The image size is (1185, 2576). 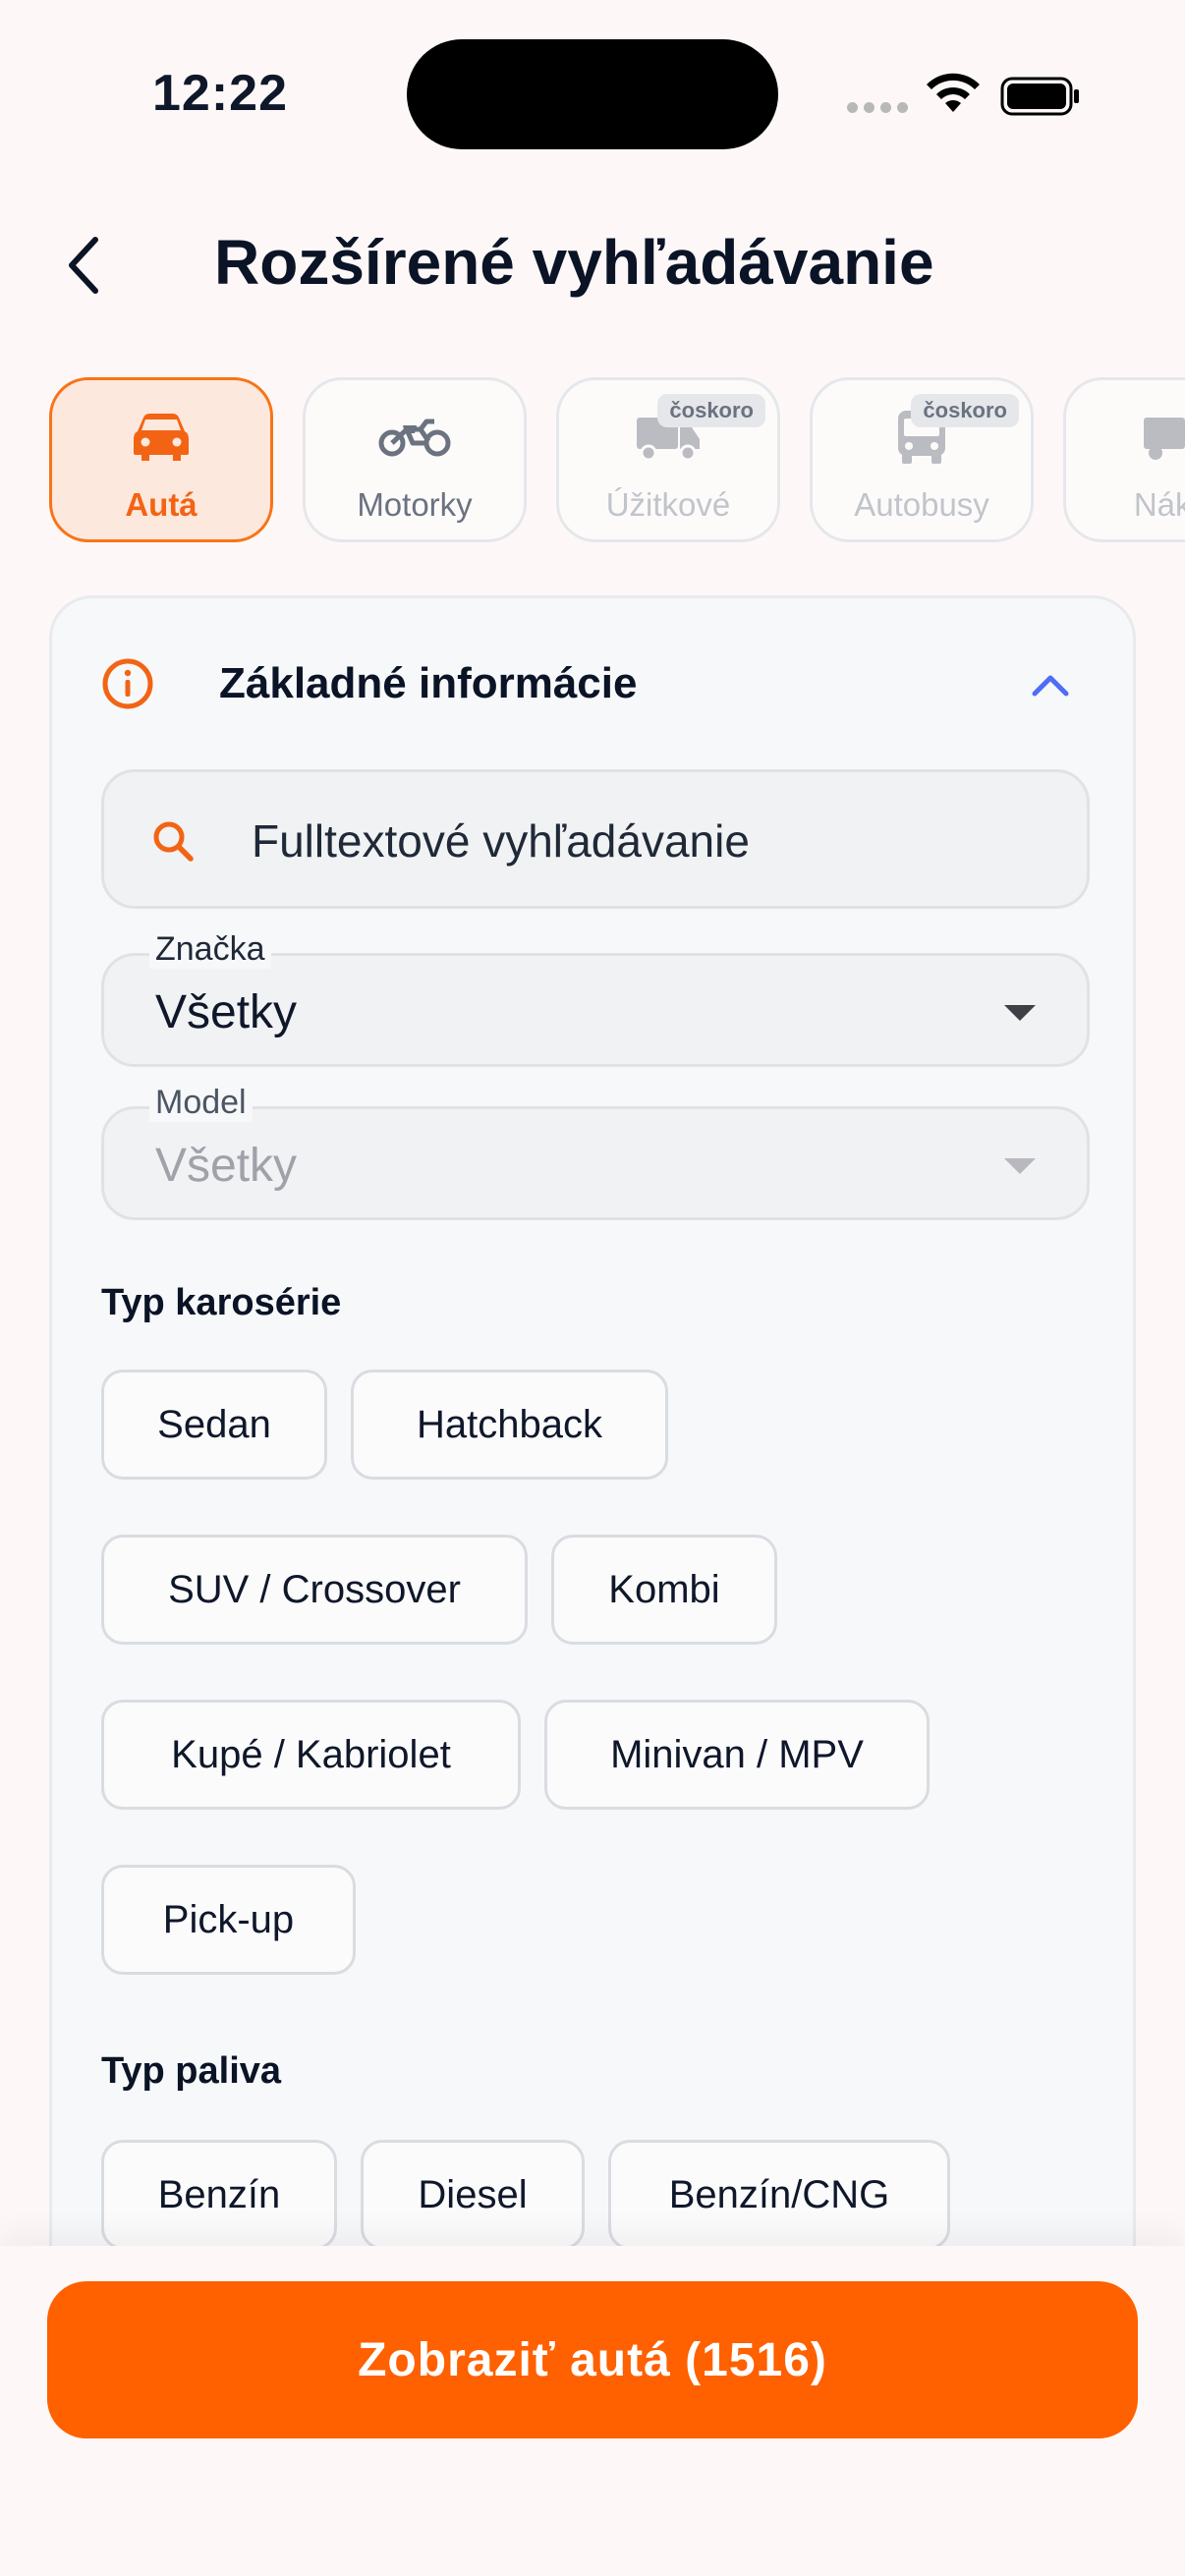 I want to click on cellular-signal-icon, so click(x=878, y=107).